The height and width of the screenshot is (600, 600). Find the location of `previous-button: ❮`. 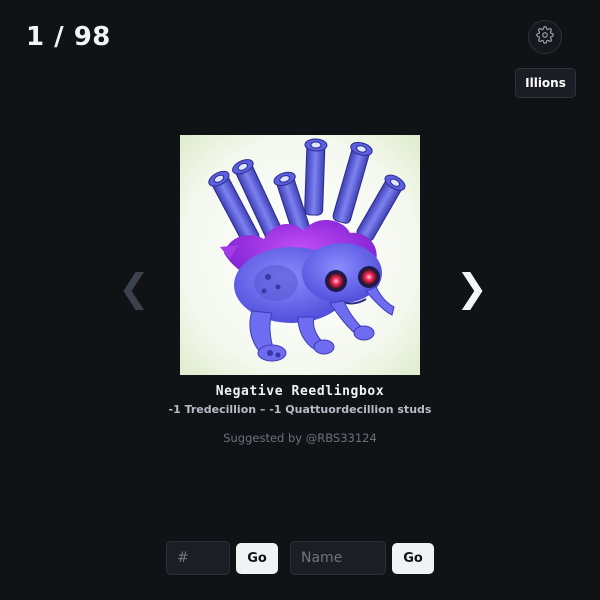

previous-button: ❮ is located at coordinates (134, 288).